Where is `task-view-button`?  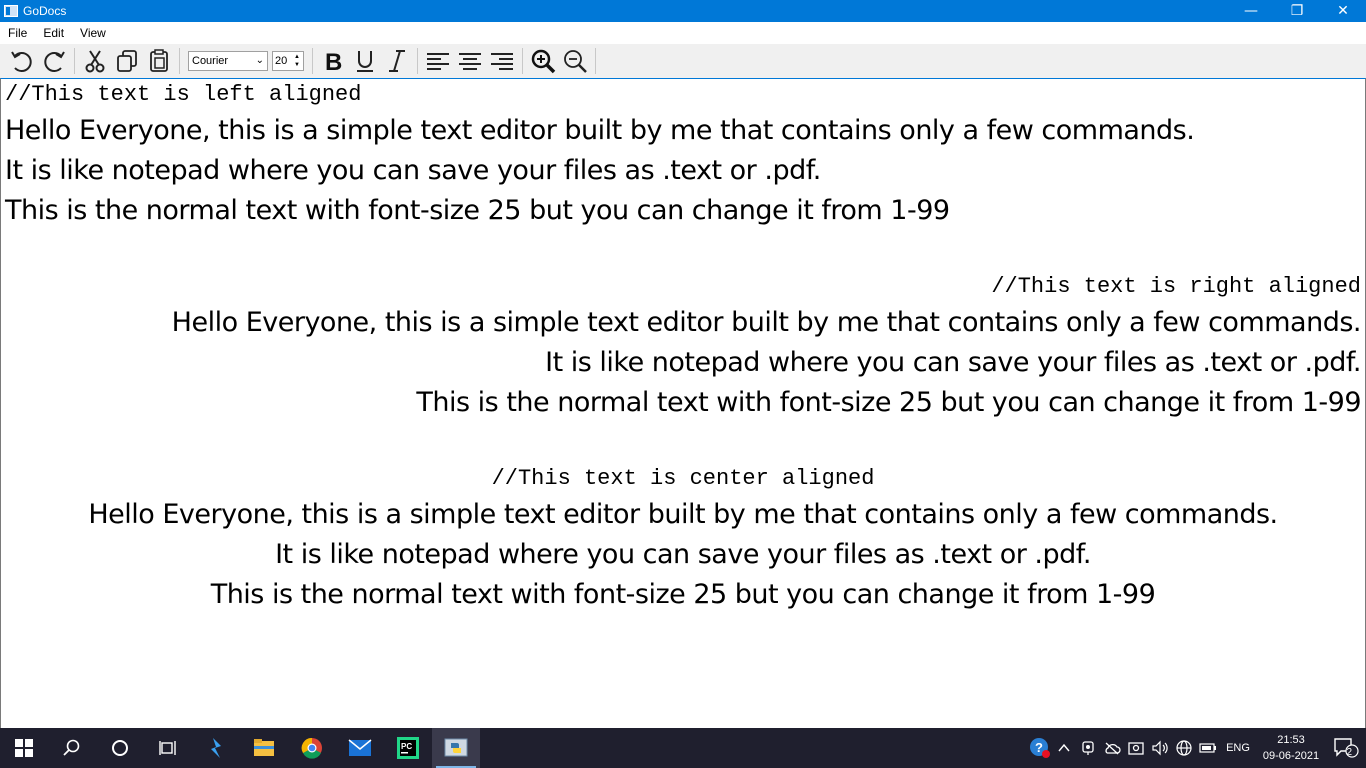 task-view-button is located at coordinates (168, 748).